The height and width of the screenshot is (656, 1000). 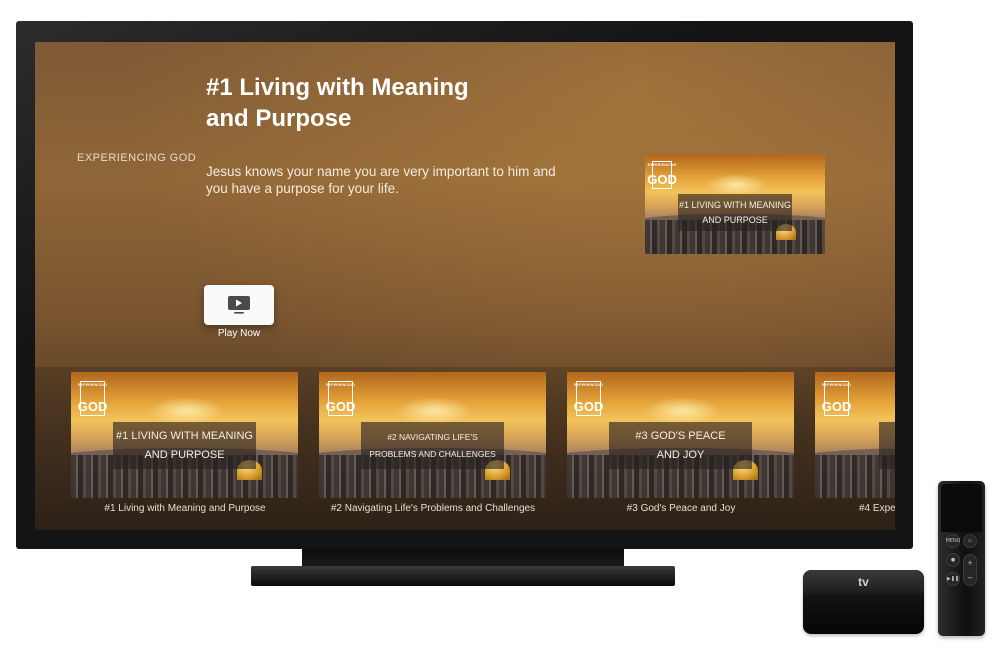 I want to click on show-brand-label: EXPERIENCING GOD, so click(x=137, y=158).